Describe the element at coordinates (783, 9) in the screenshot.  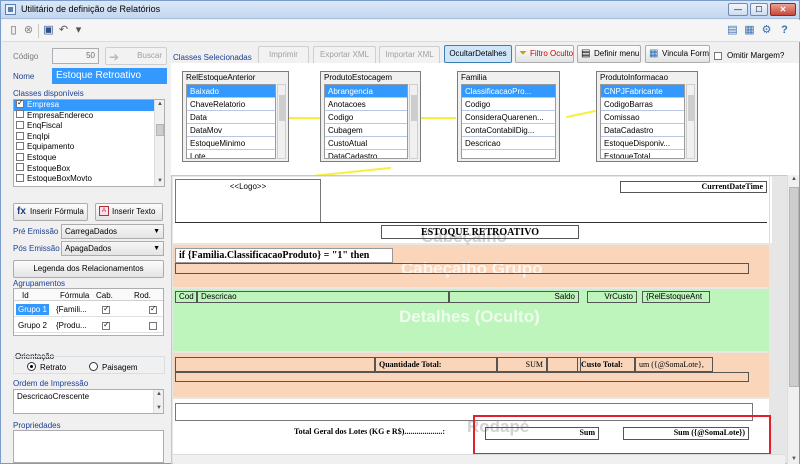
I see `close-button: ✕` at that location.